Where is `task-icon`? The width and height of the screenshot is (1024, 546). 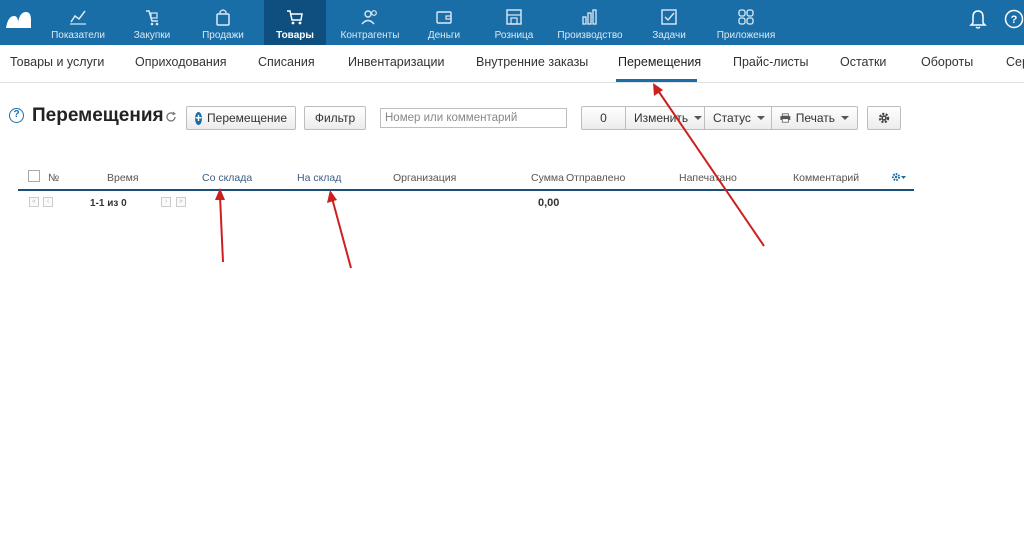
task-icon is located at coordinates (669, 17).